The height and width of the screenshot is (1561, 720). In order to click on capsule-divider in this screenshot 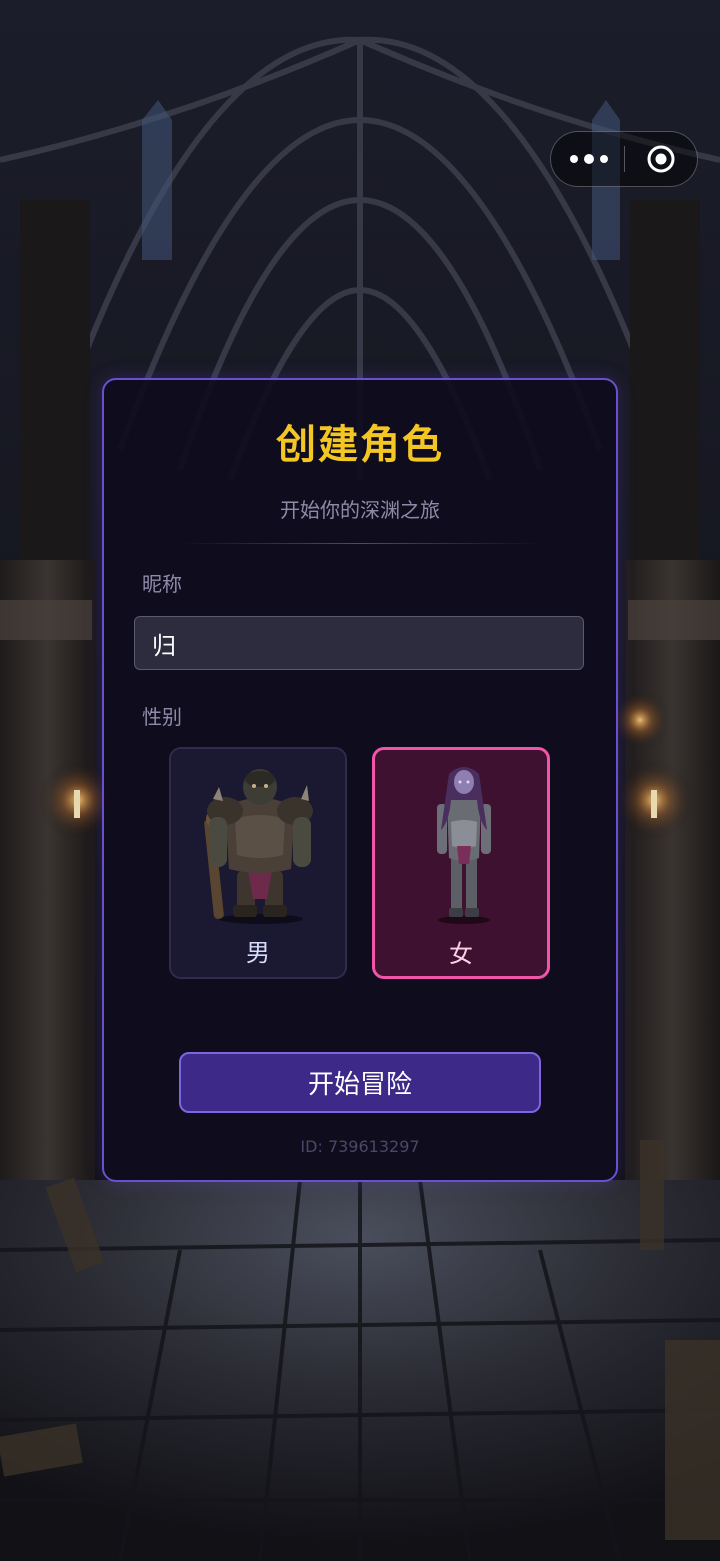, I will do `click(624, 159)`.